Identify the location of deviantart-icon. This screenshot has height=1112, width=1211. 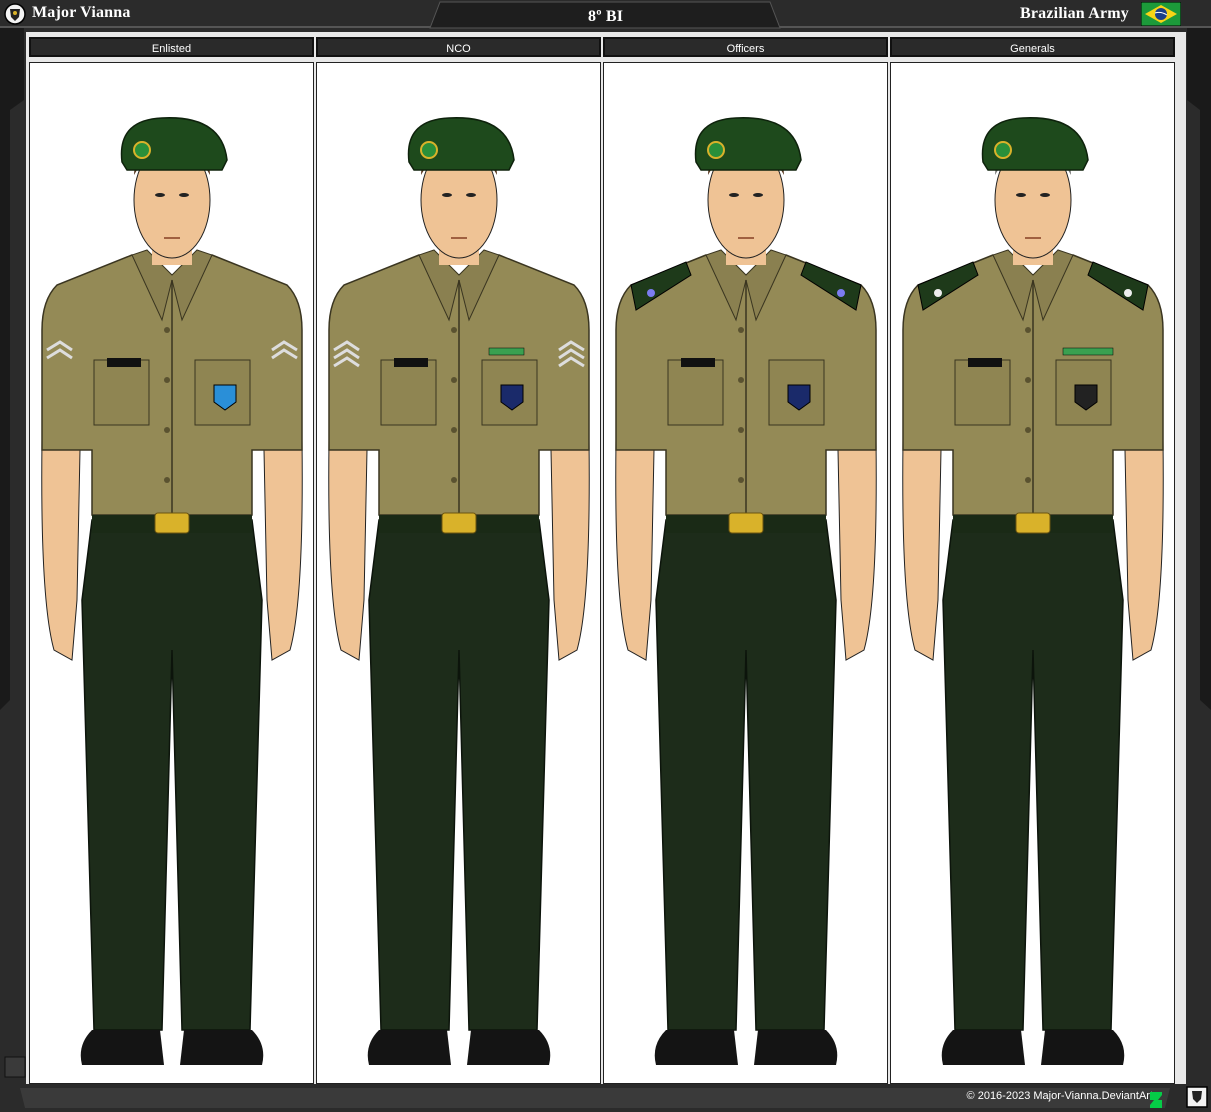
(1156, 1100).